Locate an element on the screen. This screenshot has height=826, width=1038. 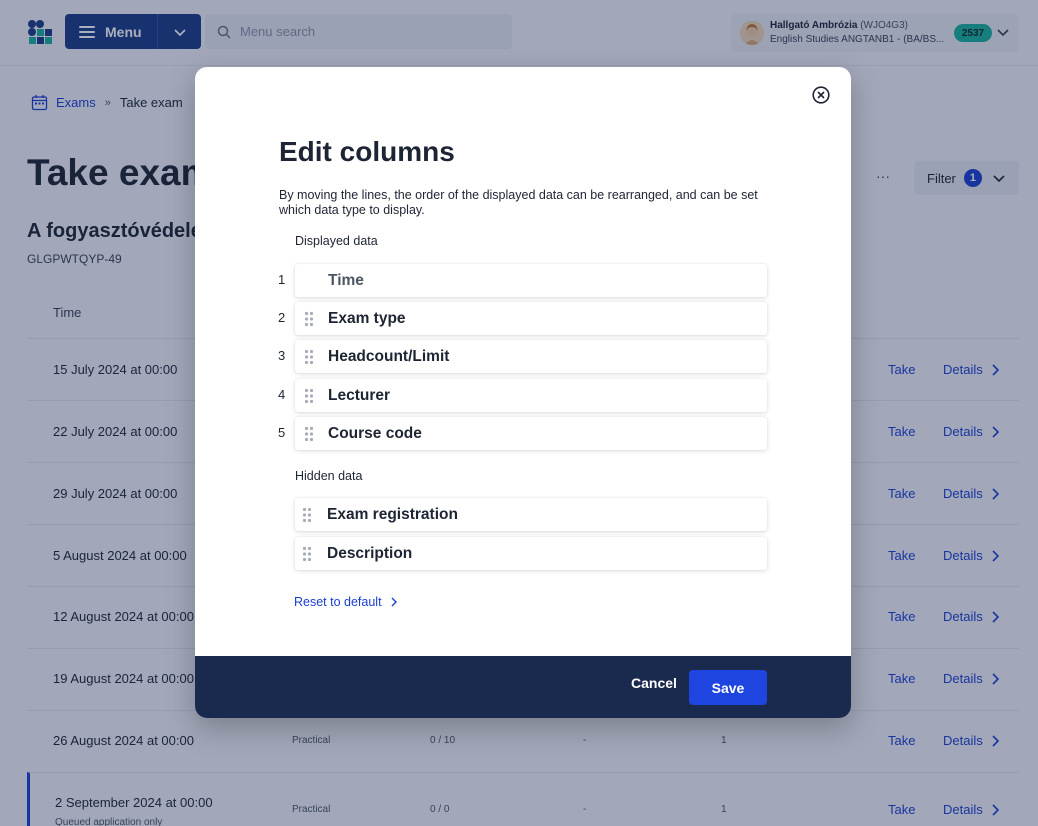
column-label: Course code is located at coordinates (375, 433).